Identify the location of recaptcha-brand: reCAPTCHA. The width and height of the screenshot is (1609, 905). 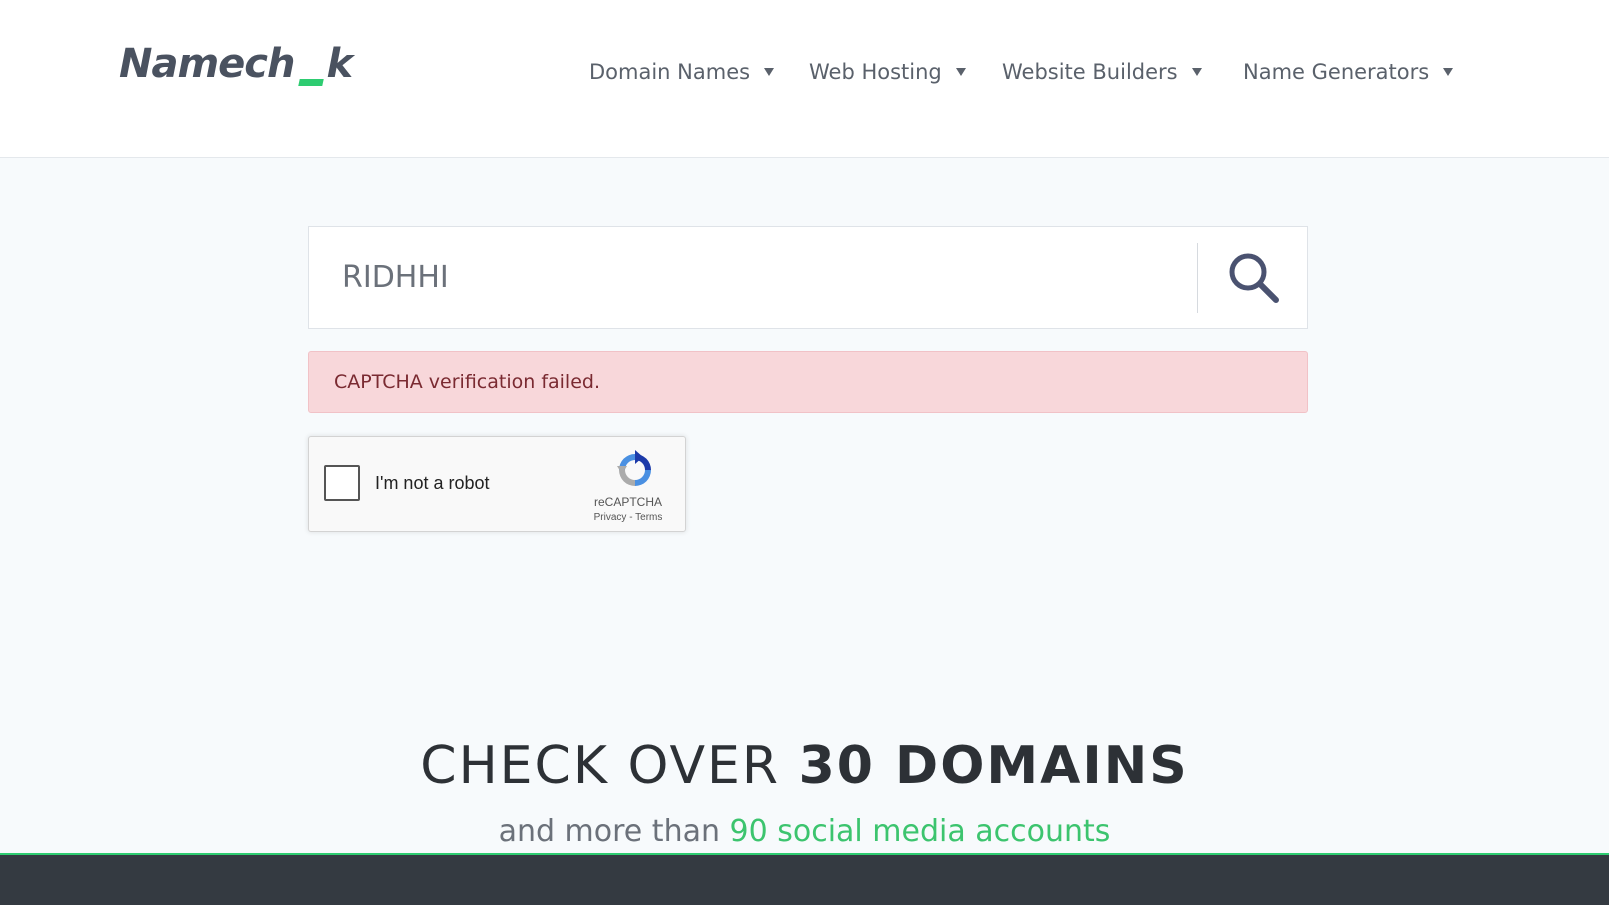
(627, 502).